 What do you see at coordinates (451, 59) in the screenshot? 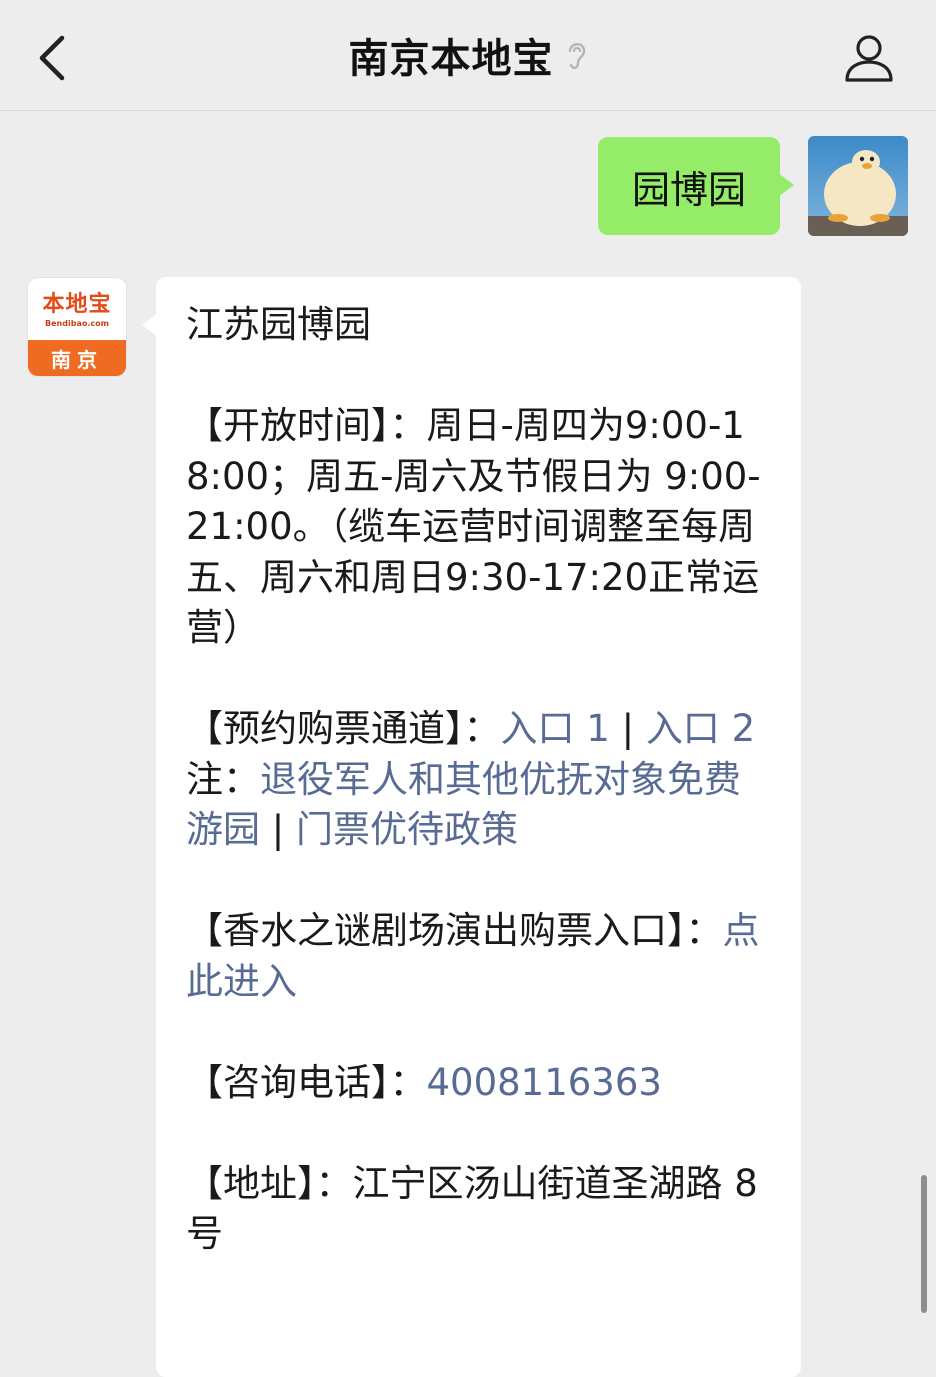
I see `chat-title: 南京本地宝` at bounding box center [451, 59].